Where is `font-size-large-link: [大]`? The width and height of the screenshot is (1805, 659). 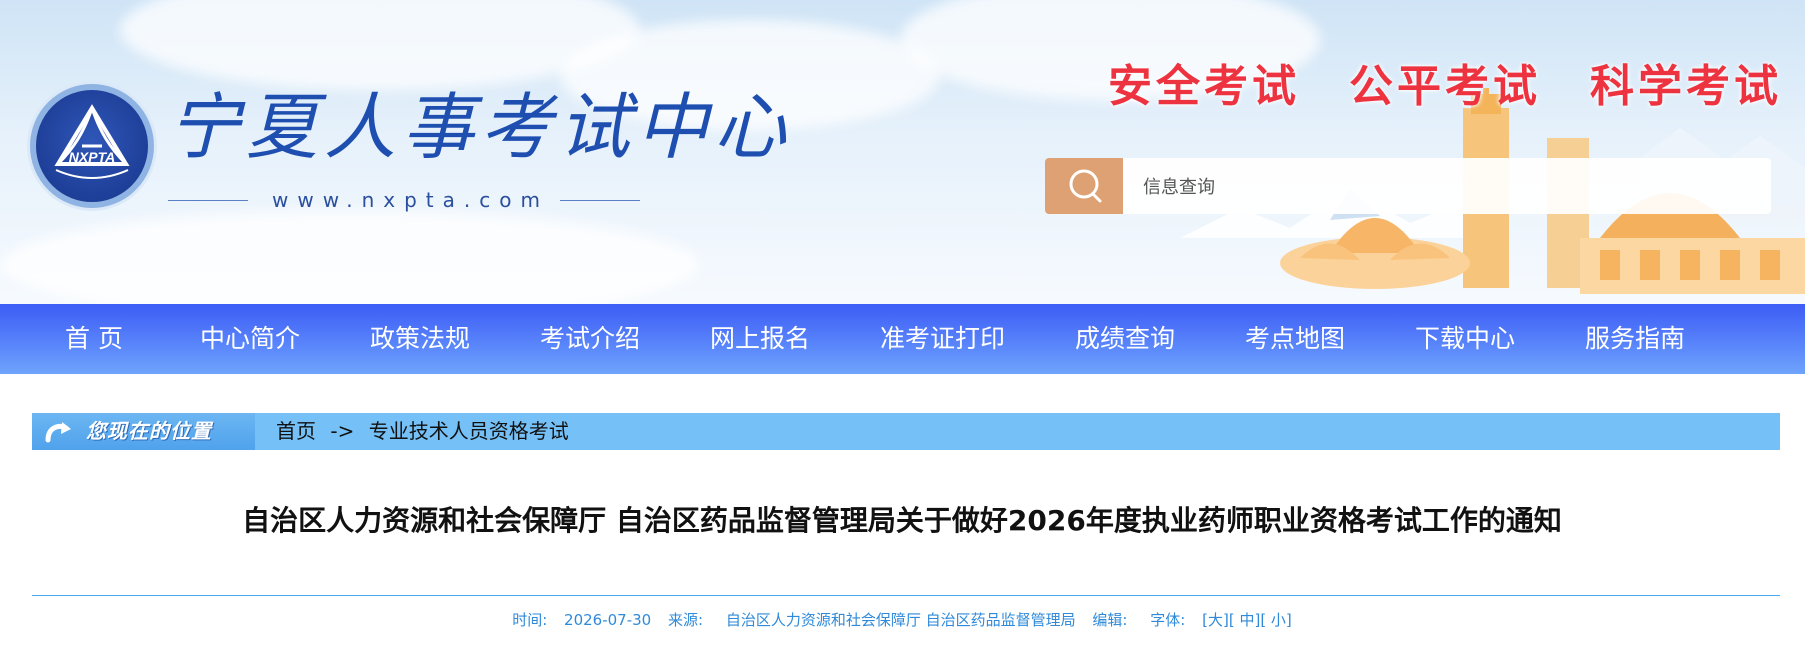
font-size-large-link: [大] is located at coordinates (1215, 620).